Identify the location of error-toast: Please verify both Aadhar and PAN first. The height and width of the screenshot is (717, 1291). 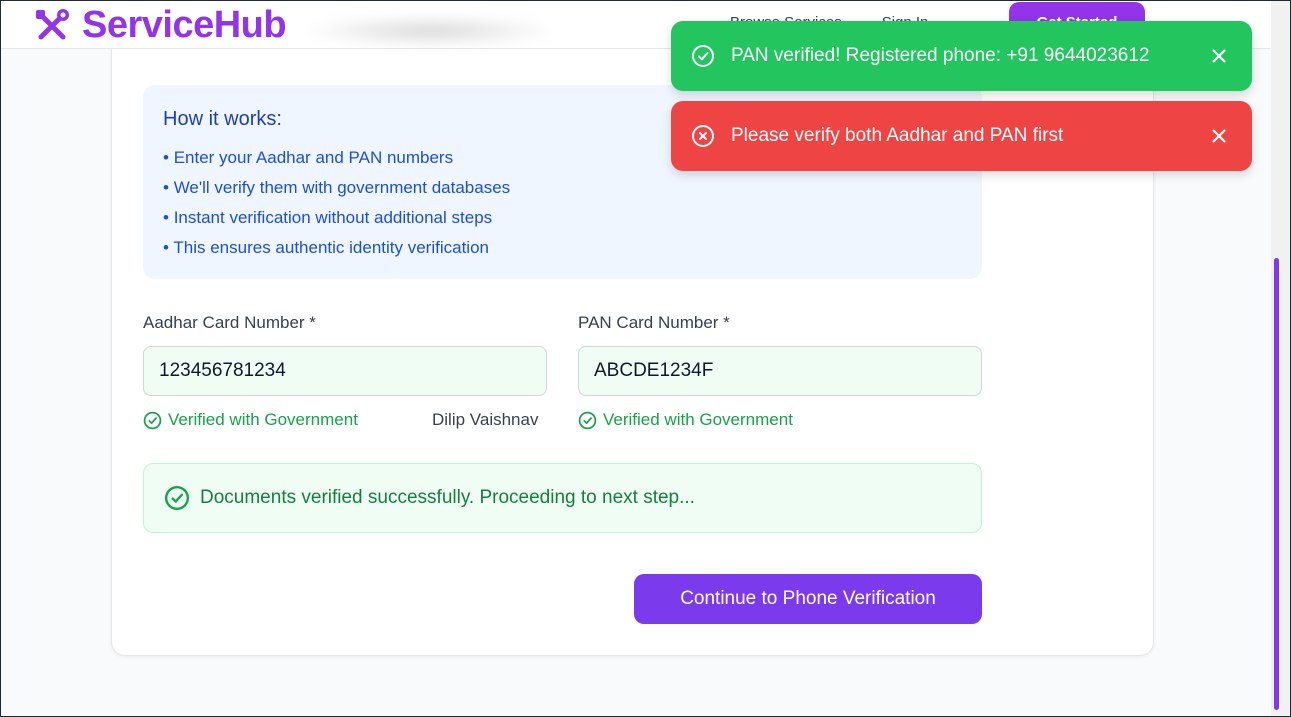
(961, 136).